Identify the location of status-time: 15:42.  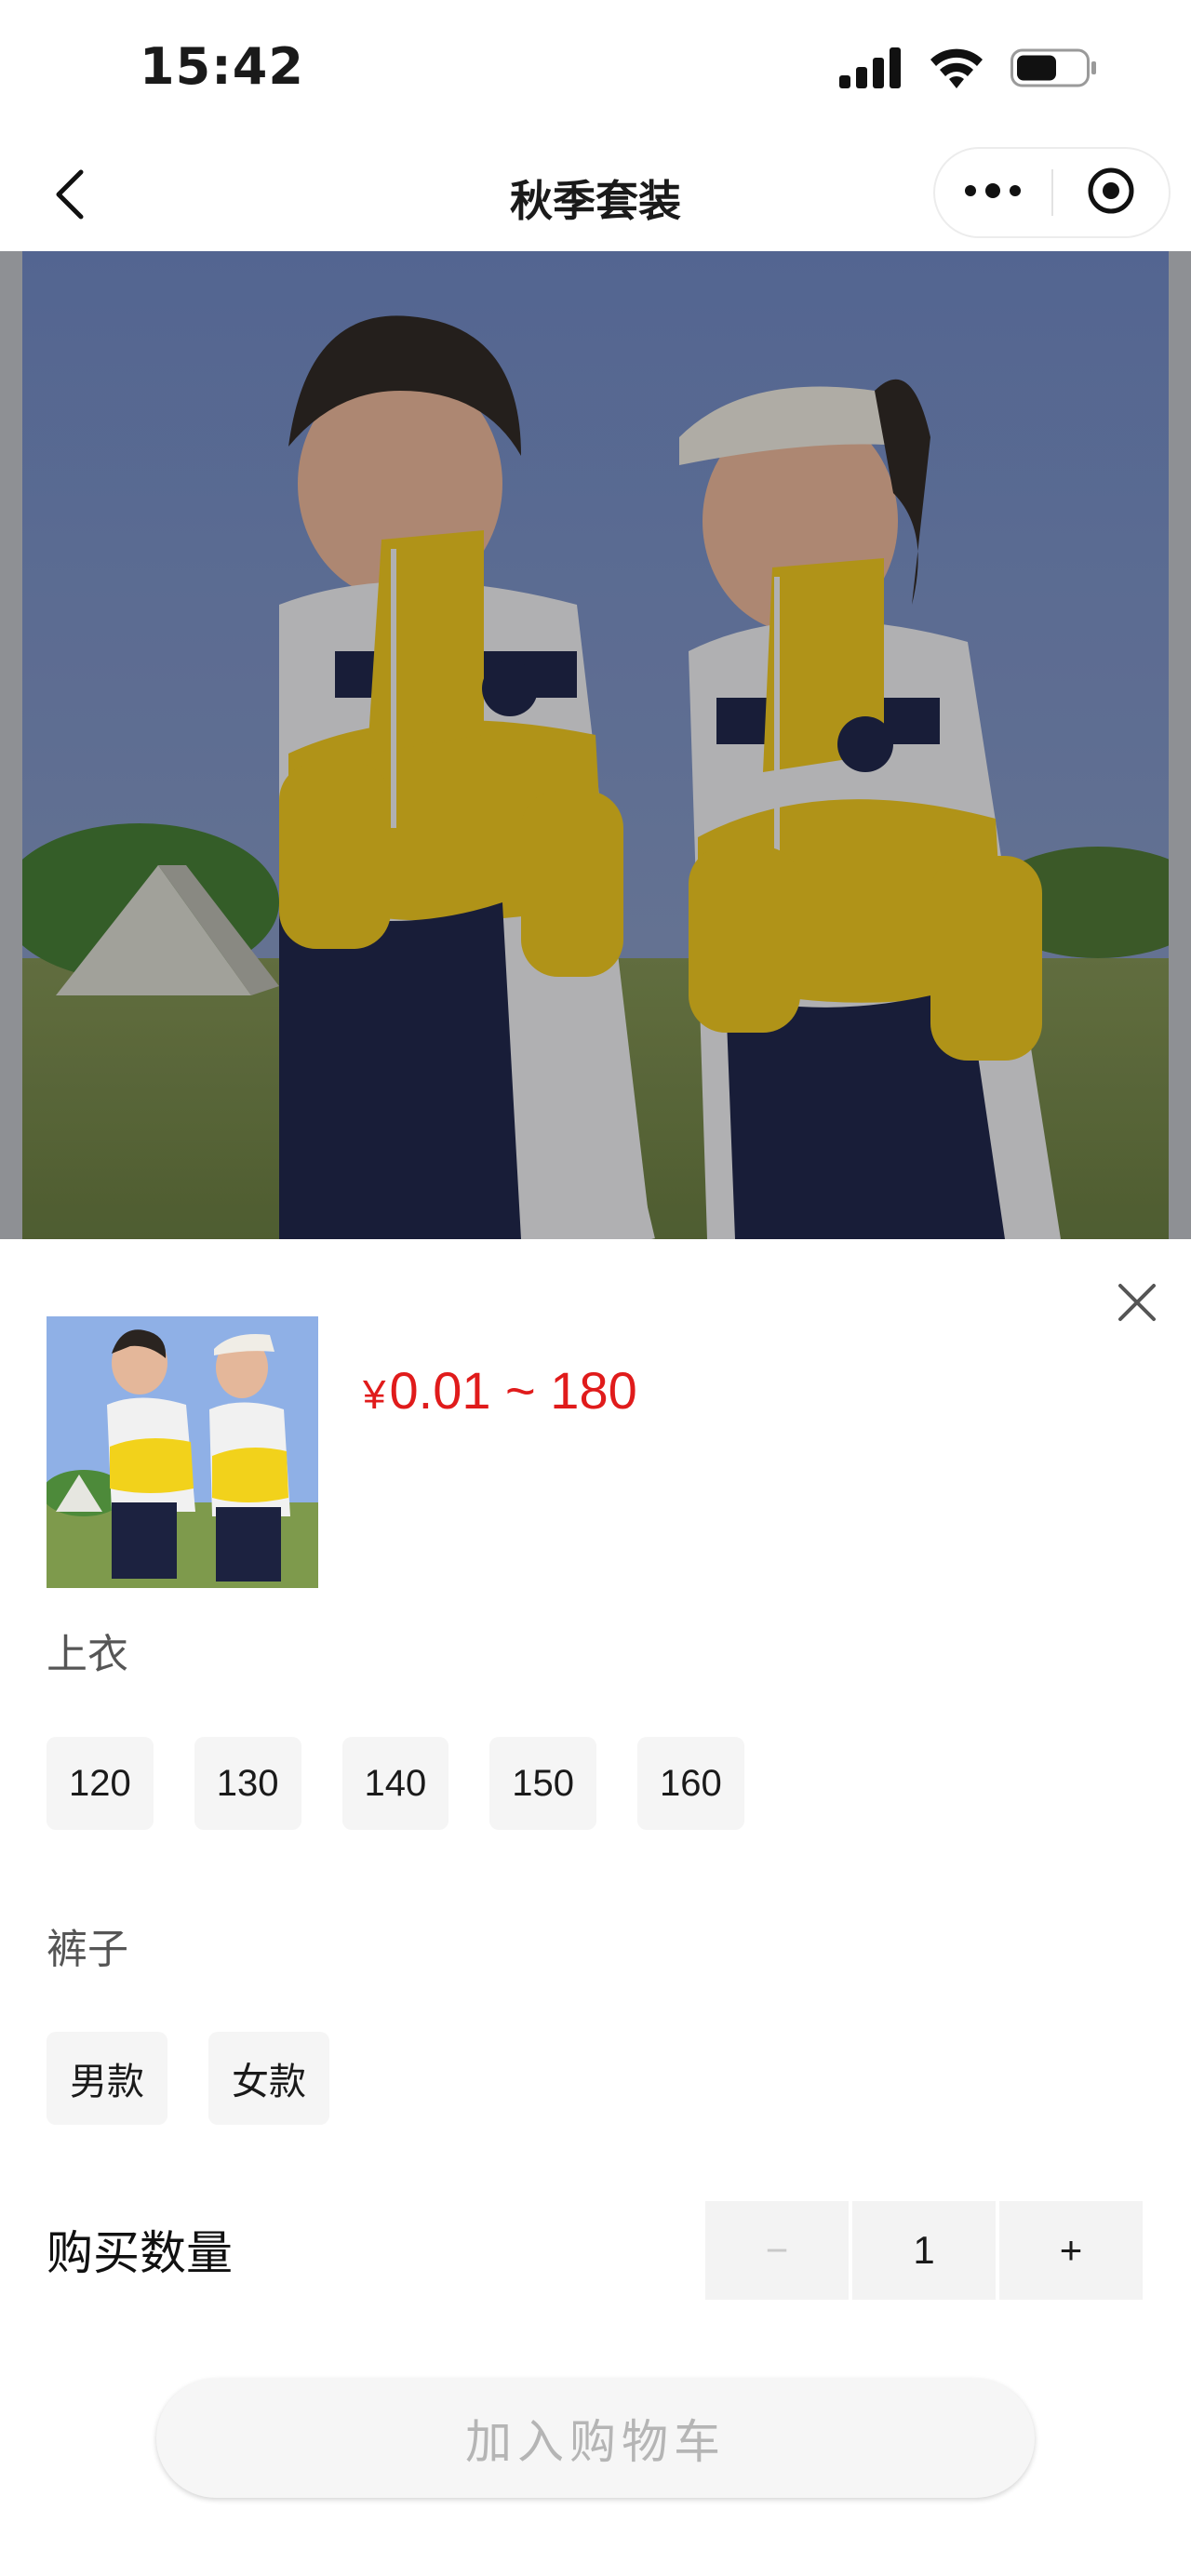
(222, 66).